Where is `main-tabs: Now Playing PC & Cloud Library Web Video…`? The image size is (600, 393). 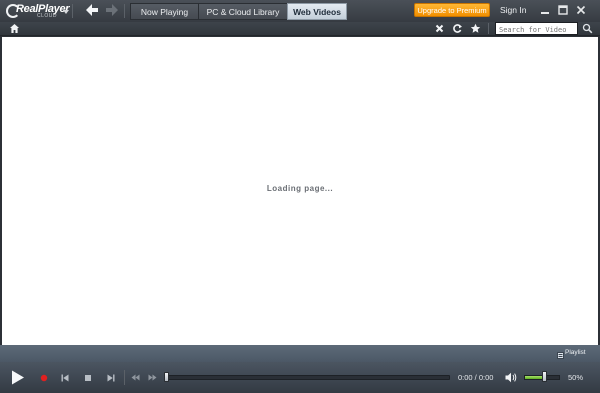
main-tabs: Now Playing PC & Cloud Library Web Video… is located at coordinates (238, 11).